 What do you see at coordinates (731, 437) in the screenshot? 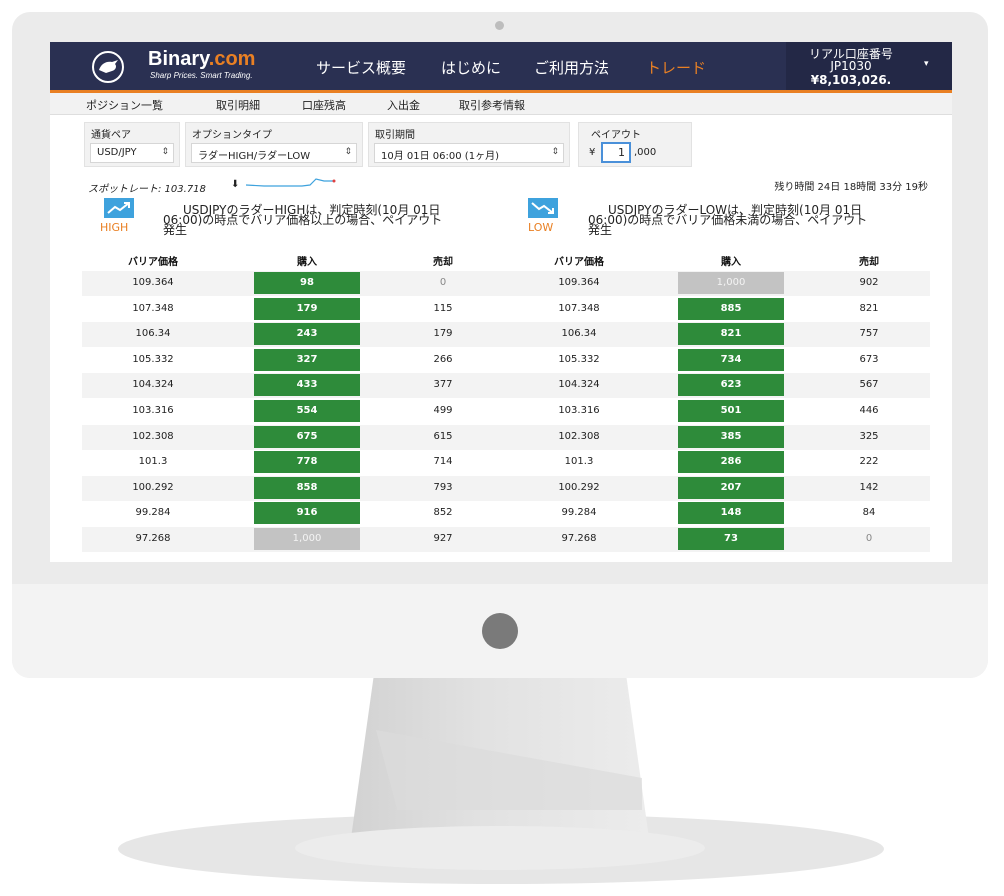
I see `low-buy-button: 385` at bounding box center [731, 437].